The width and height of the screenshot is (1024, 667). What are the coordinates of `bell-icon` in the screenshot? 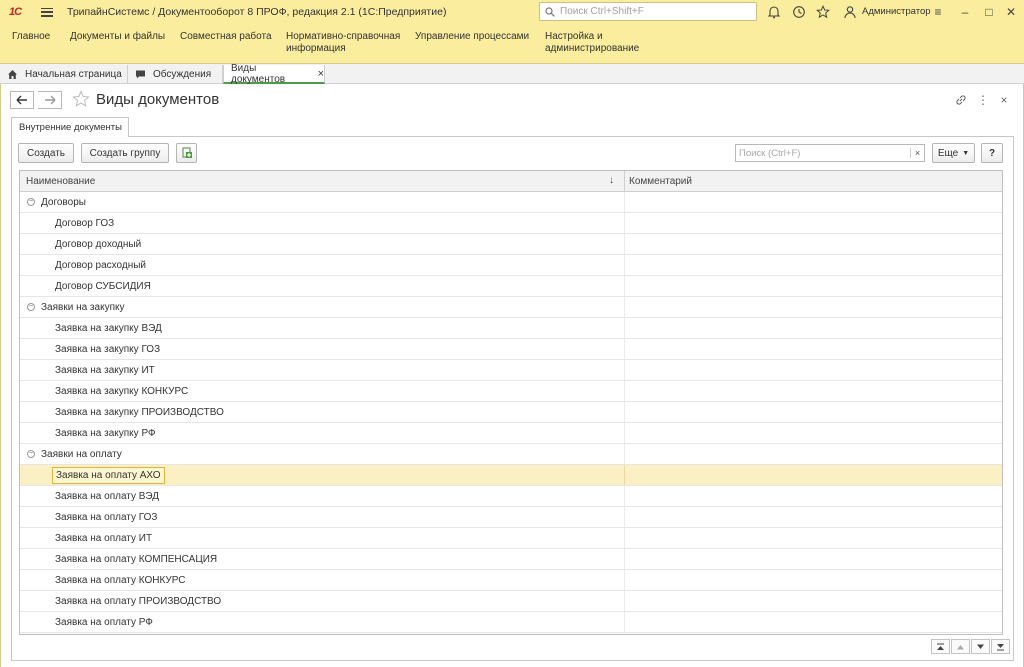 It's located at (774, 12).